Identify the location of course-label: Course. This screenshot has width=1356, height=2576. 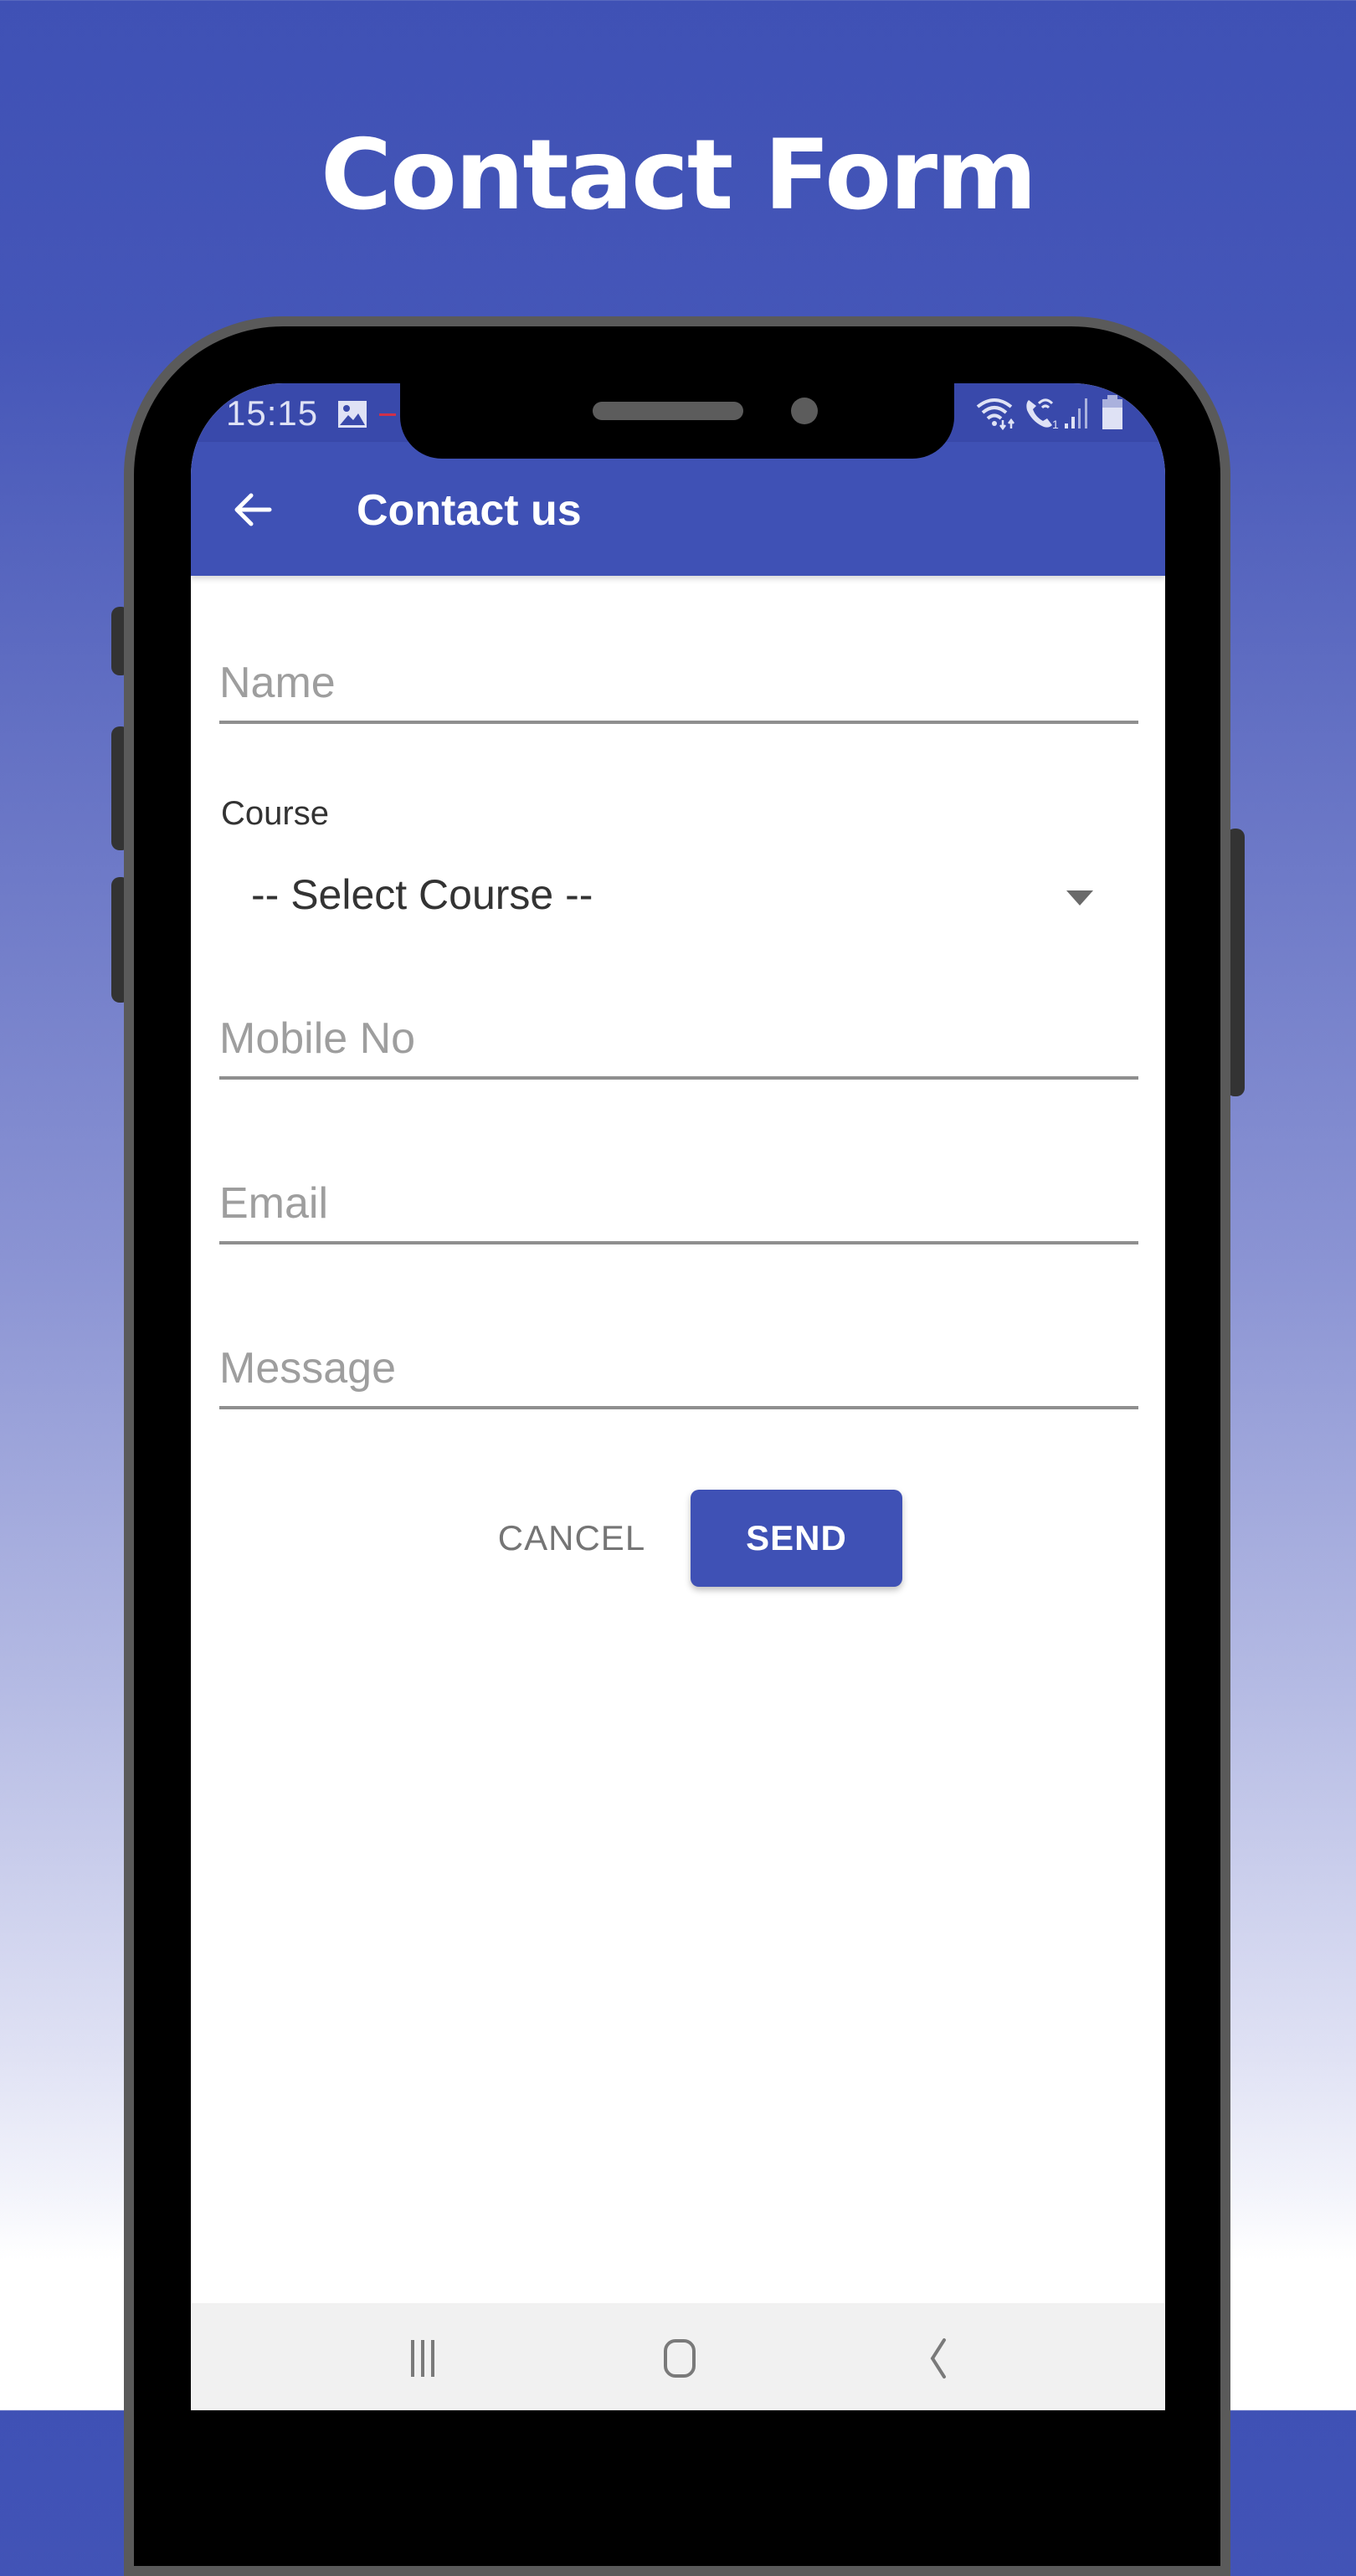
(275, 813).